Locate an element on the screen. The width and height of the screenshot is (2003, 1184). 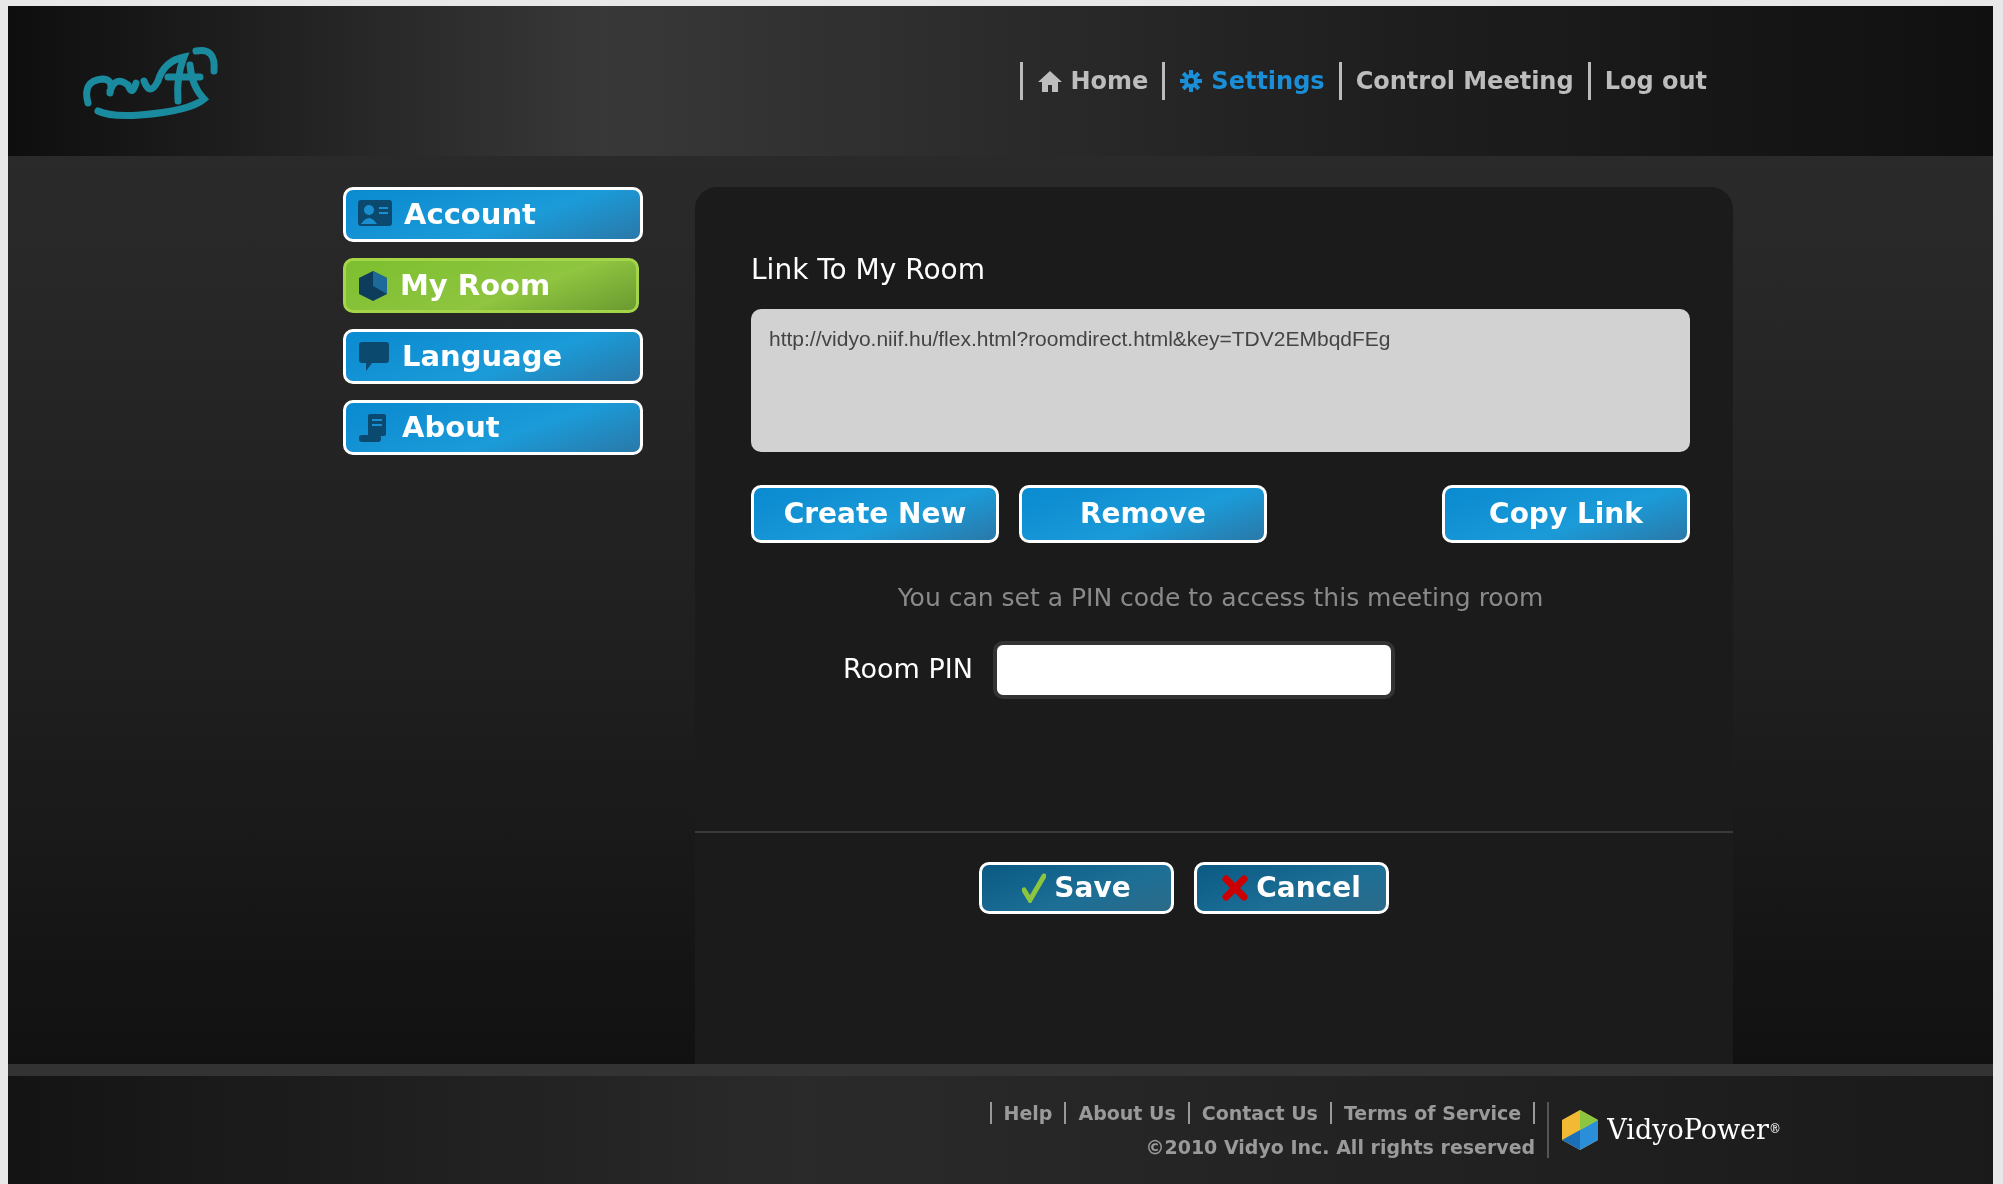
speech-bubble-icon is located at coordinates (374, 356).